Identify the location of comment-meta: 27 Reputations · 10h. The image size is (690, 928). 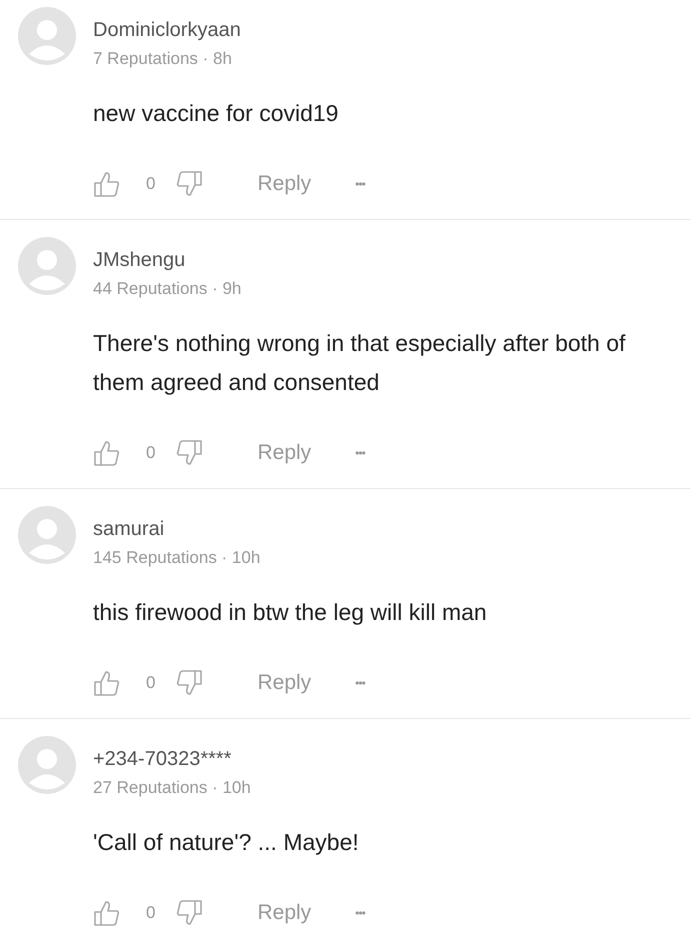
(172, 788).